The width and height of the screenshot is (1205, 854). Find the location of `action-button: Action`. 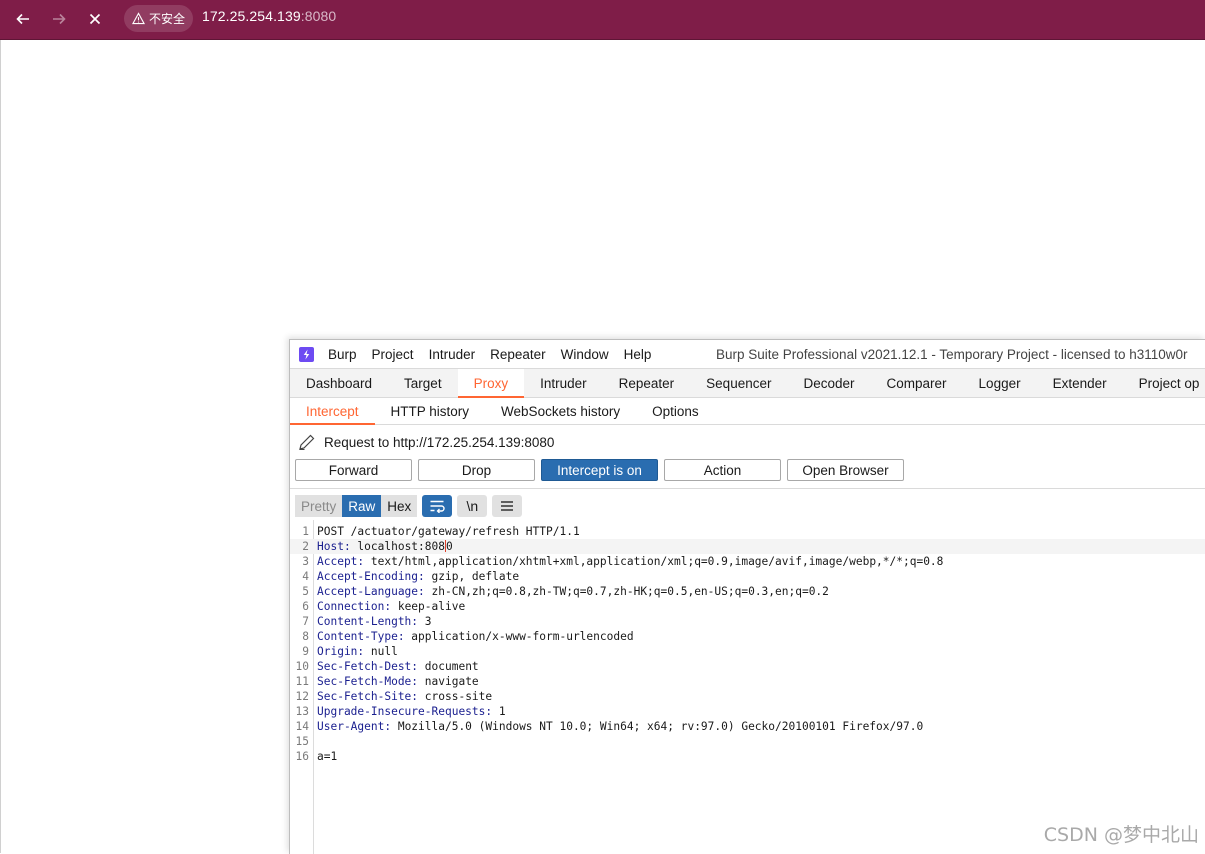

action-button: Action is located at coordinates (722, 470).